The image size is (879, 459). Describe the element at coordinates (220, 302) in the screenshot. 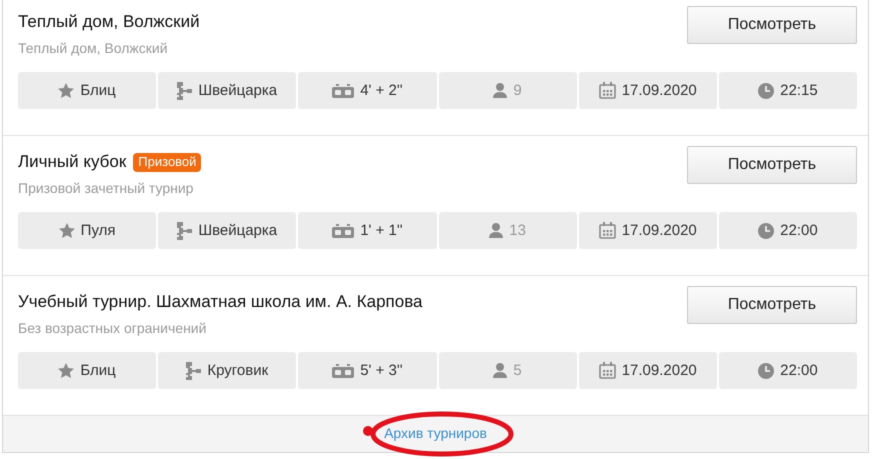

I see `tournament-title: Учебный турнир. Шахматная школа им. А. Карпова` at that location.